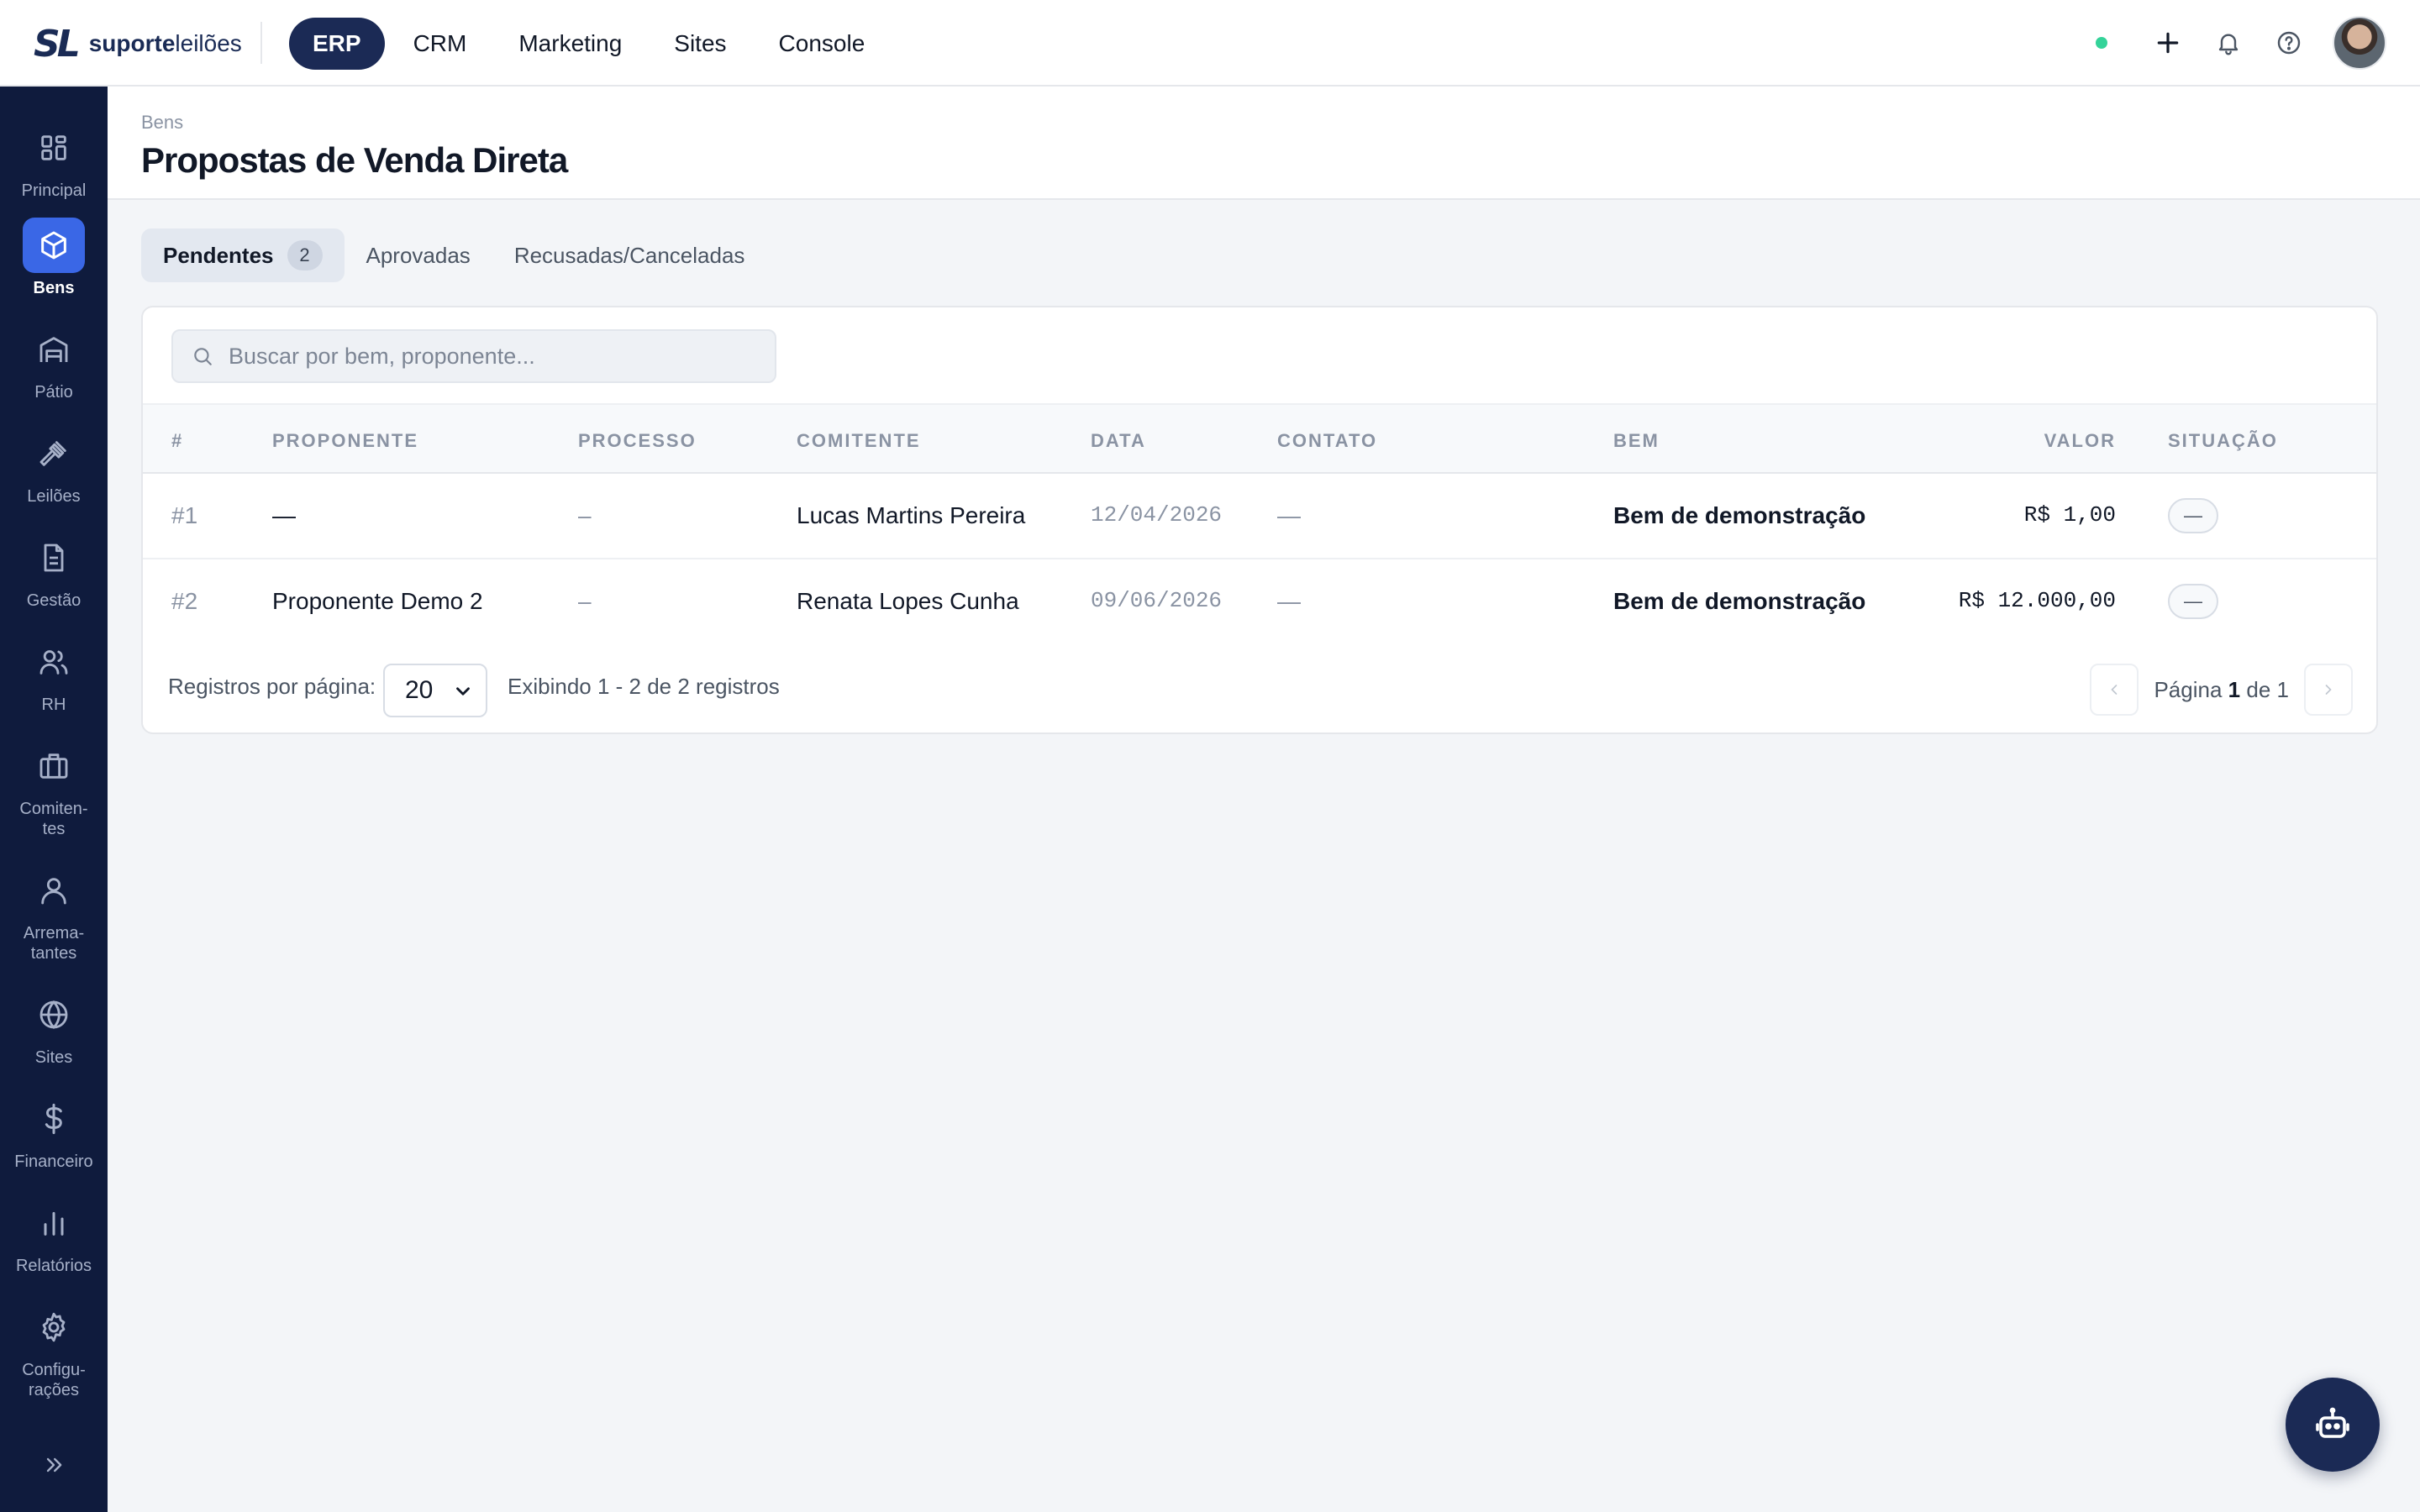  I want to click on sidebar-item-sites: Sites, so click(54, 1027).